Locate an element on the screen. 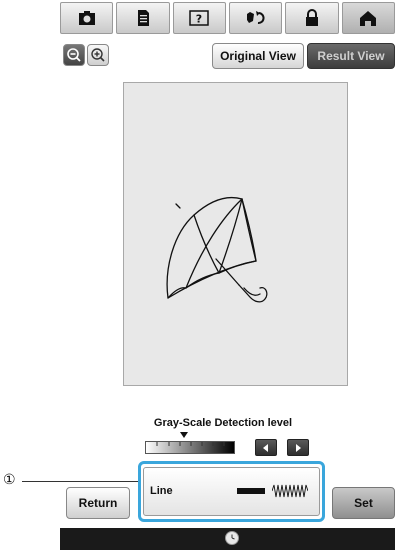 This screenshot has height=550, width=395. grayscale-level-pointer is located at coordinates (183, 435).